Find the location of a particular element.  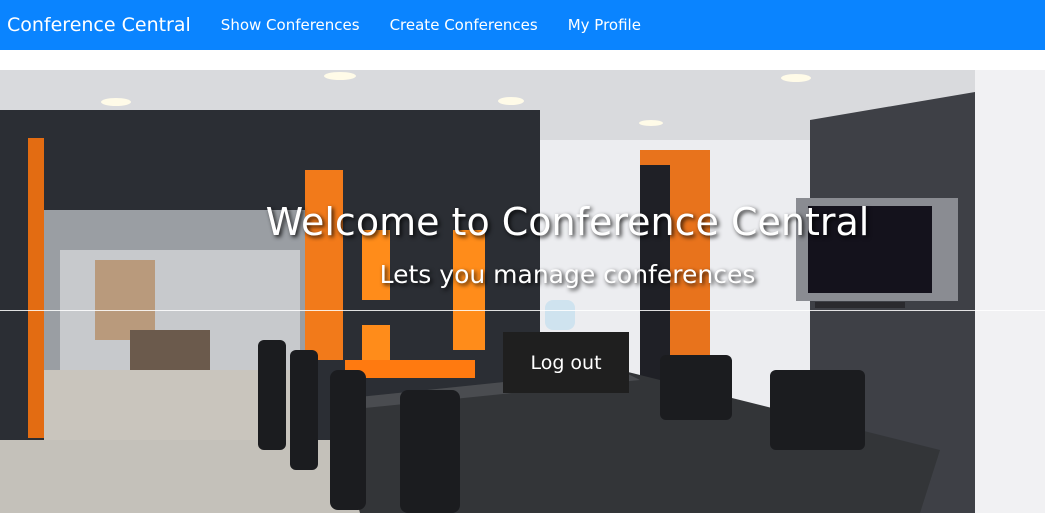

hero-divider is located at coordinates (522, 310).